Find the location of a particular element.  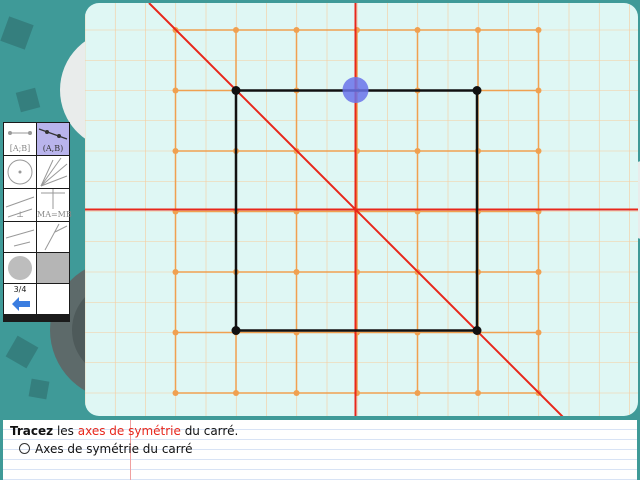

circle-tool-button is located at coordinates (20, 172).